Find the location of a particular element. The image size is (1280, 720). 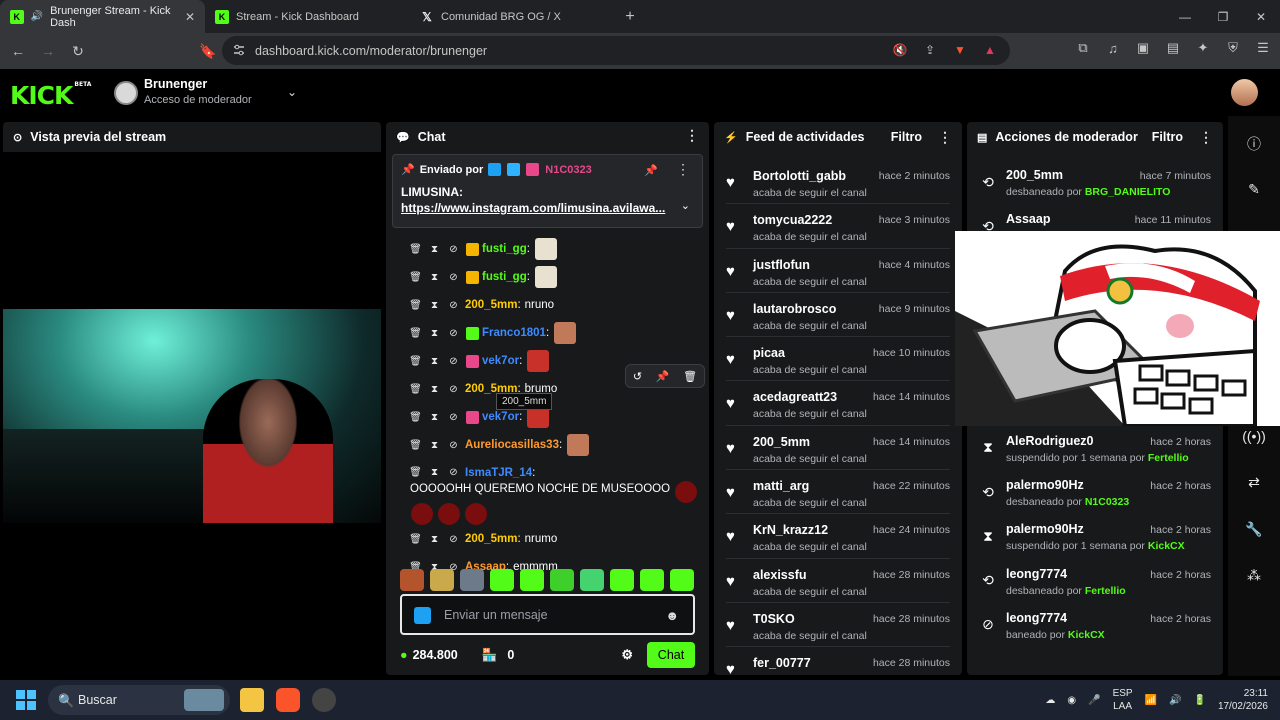

follower-name: picaa is located at coordinates (769, 353).